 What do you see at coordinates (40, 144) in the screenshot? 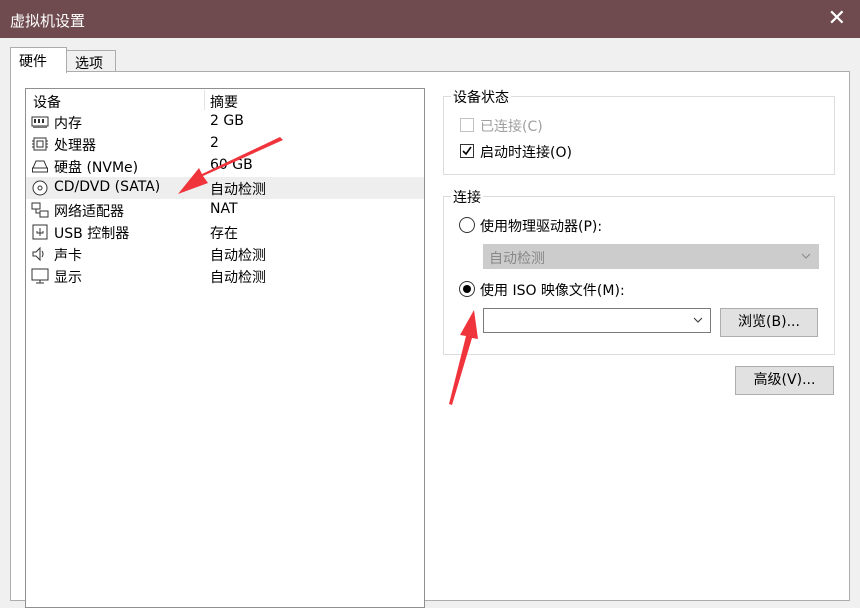
I see `processor-icon` at bounding box center [40, 144].